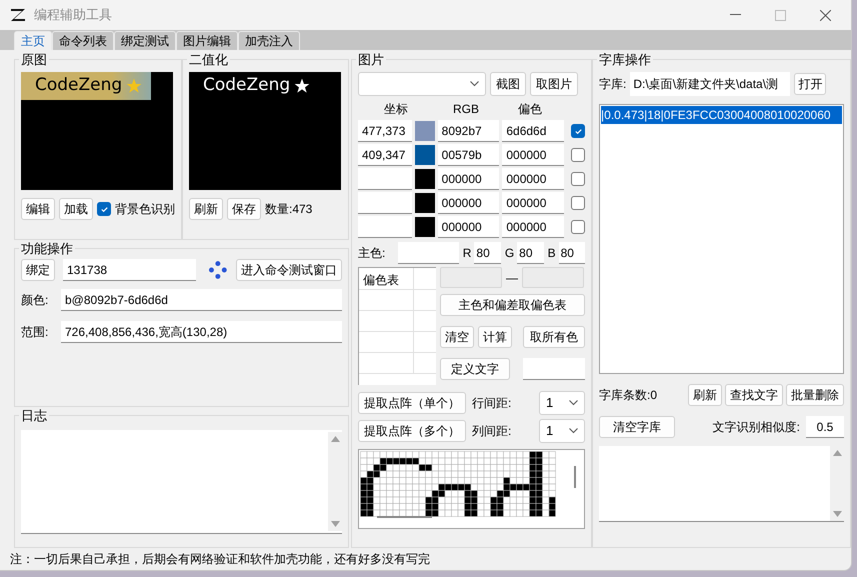 Image resolution: width=857 pixels, height=577 pixels. Describe the element at coordinates (552, 253) in the screenshot. I see `channel-label: B` at that location.